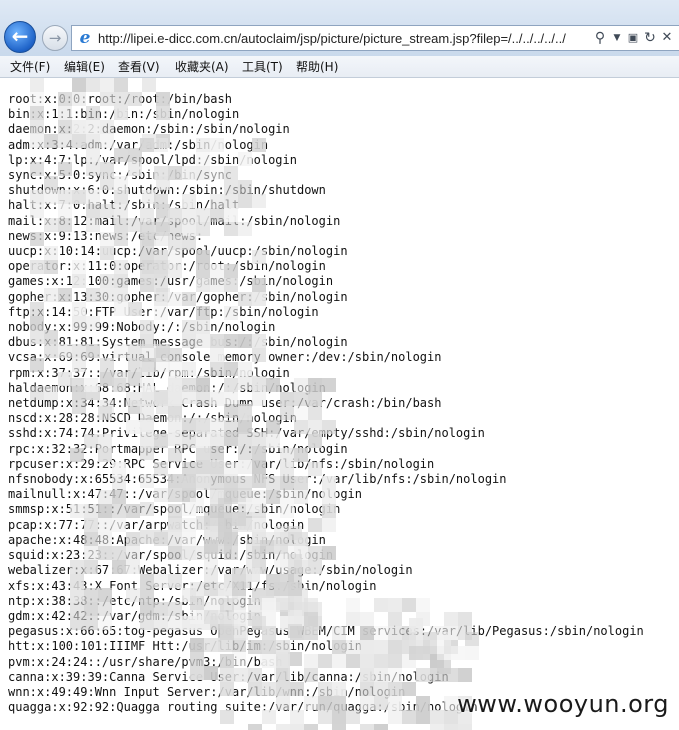 This screenshot has width=679, height=730. Describe the element at coordinates (134, 615) in the screenshot. I see `file-line: gdm:x:42:42::/var/gdm:/sbin/nologin` at that location.